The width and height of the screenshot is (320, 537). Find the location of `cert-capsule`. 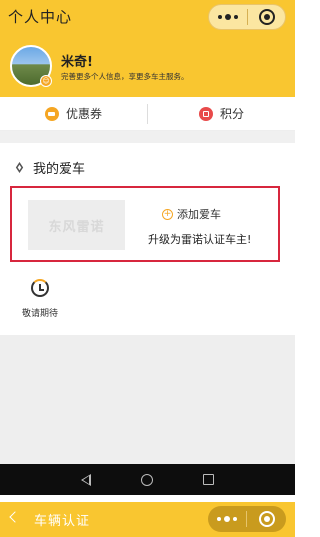

cert-capsule is located at coordinates (247, 519).